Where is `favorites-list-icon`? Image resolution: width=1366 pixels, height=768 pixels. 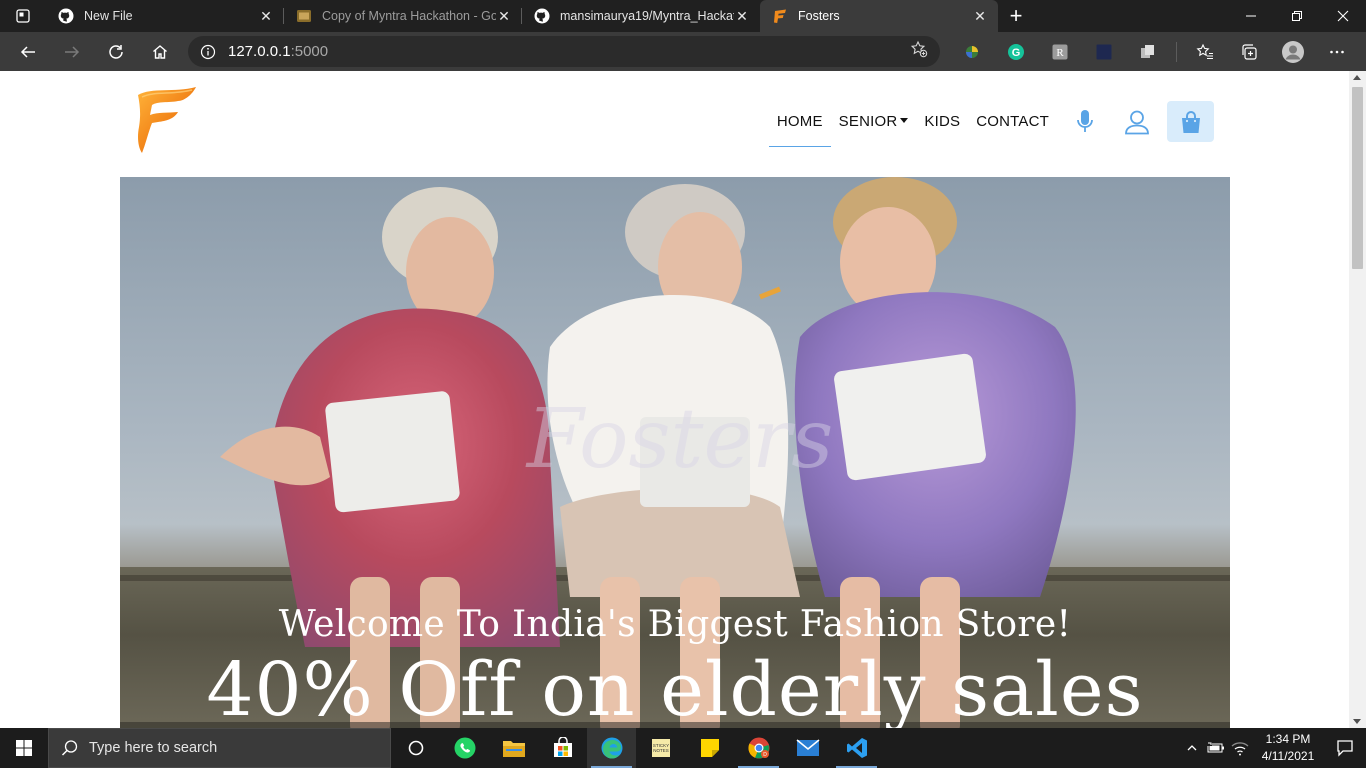
favorites-list-icon is located at coordinates (1204, 51).